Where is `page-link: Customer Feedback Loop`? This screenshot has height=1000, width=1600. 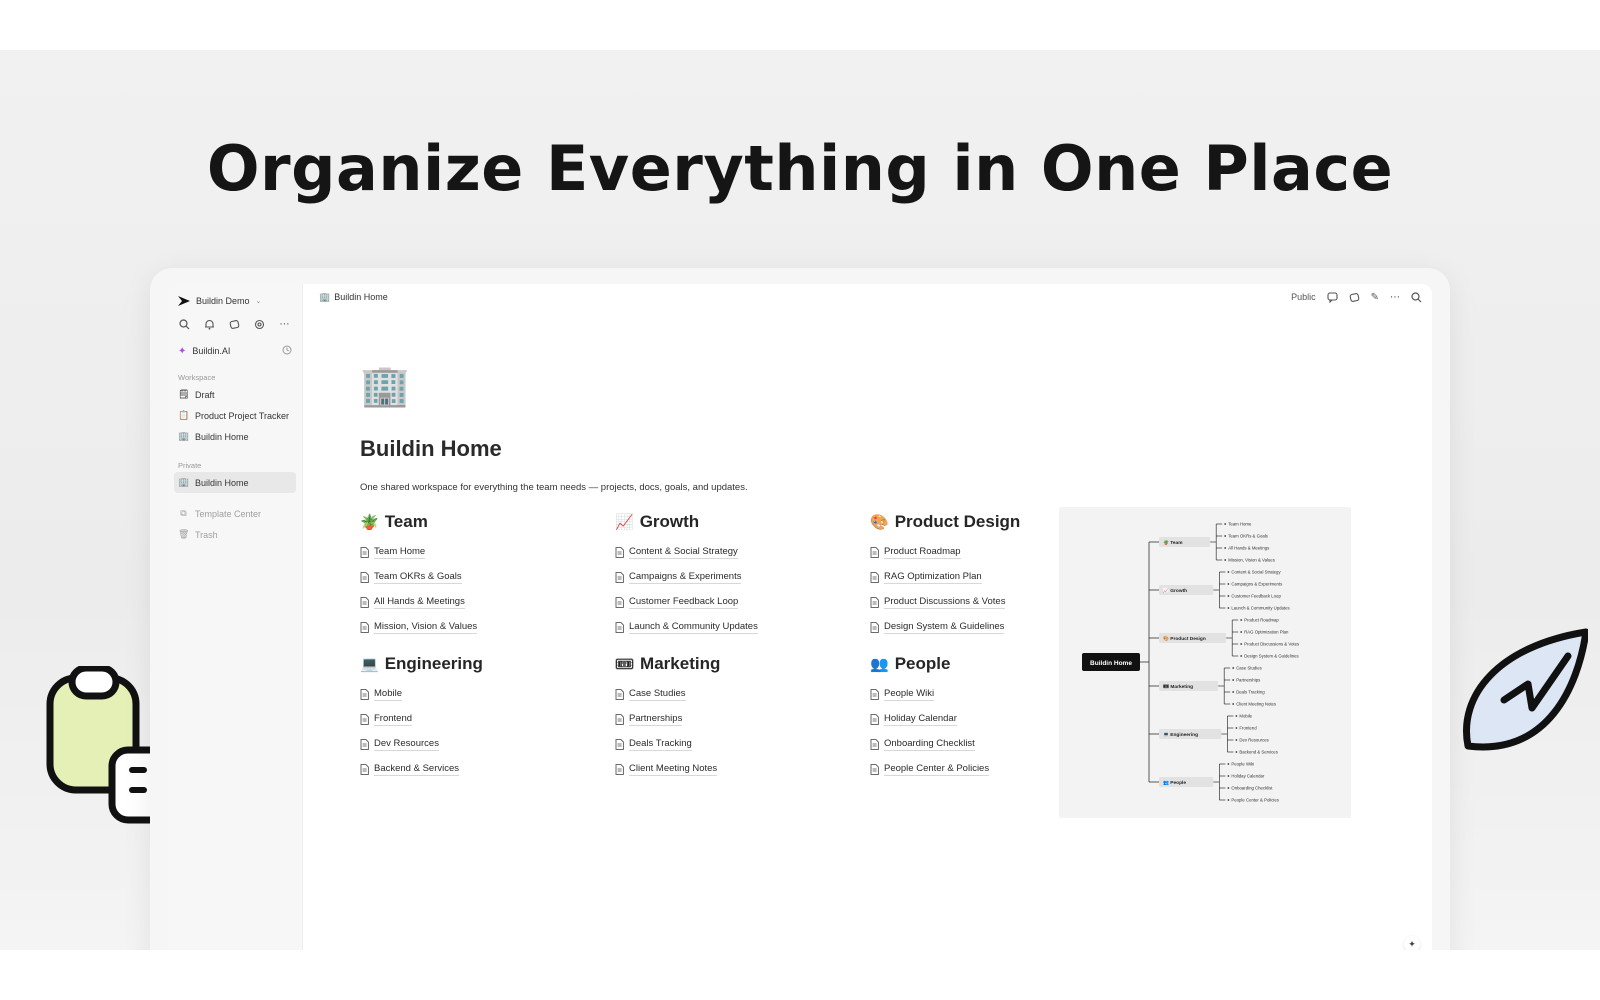
page-link: Customer Feedback Loop is located at coordinates (742, 602).